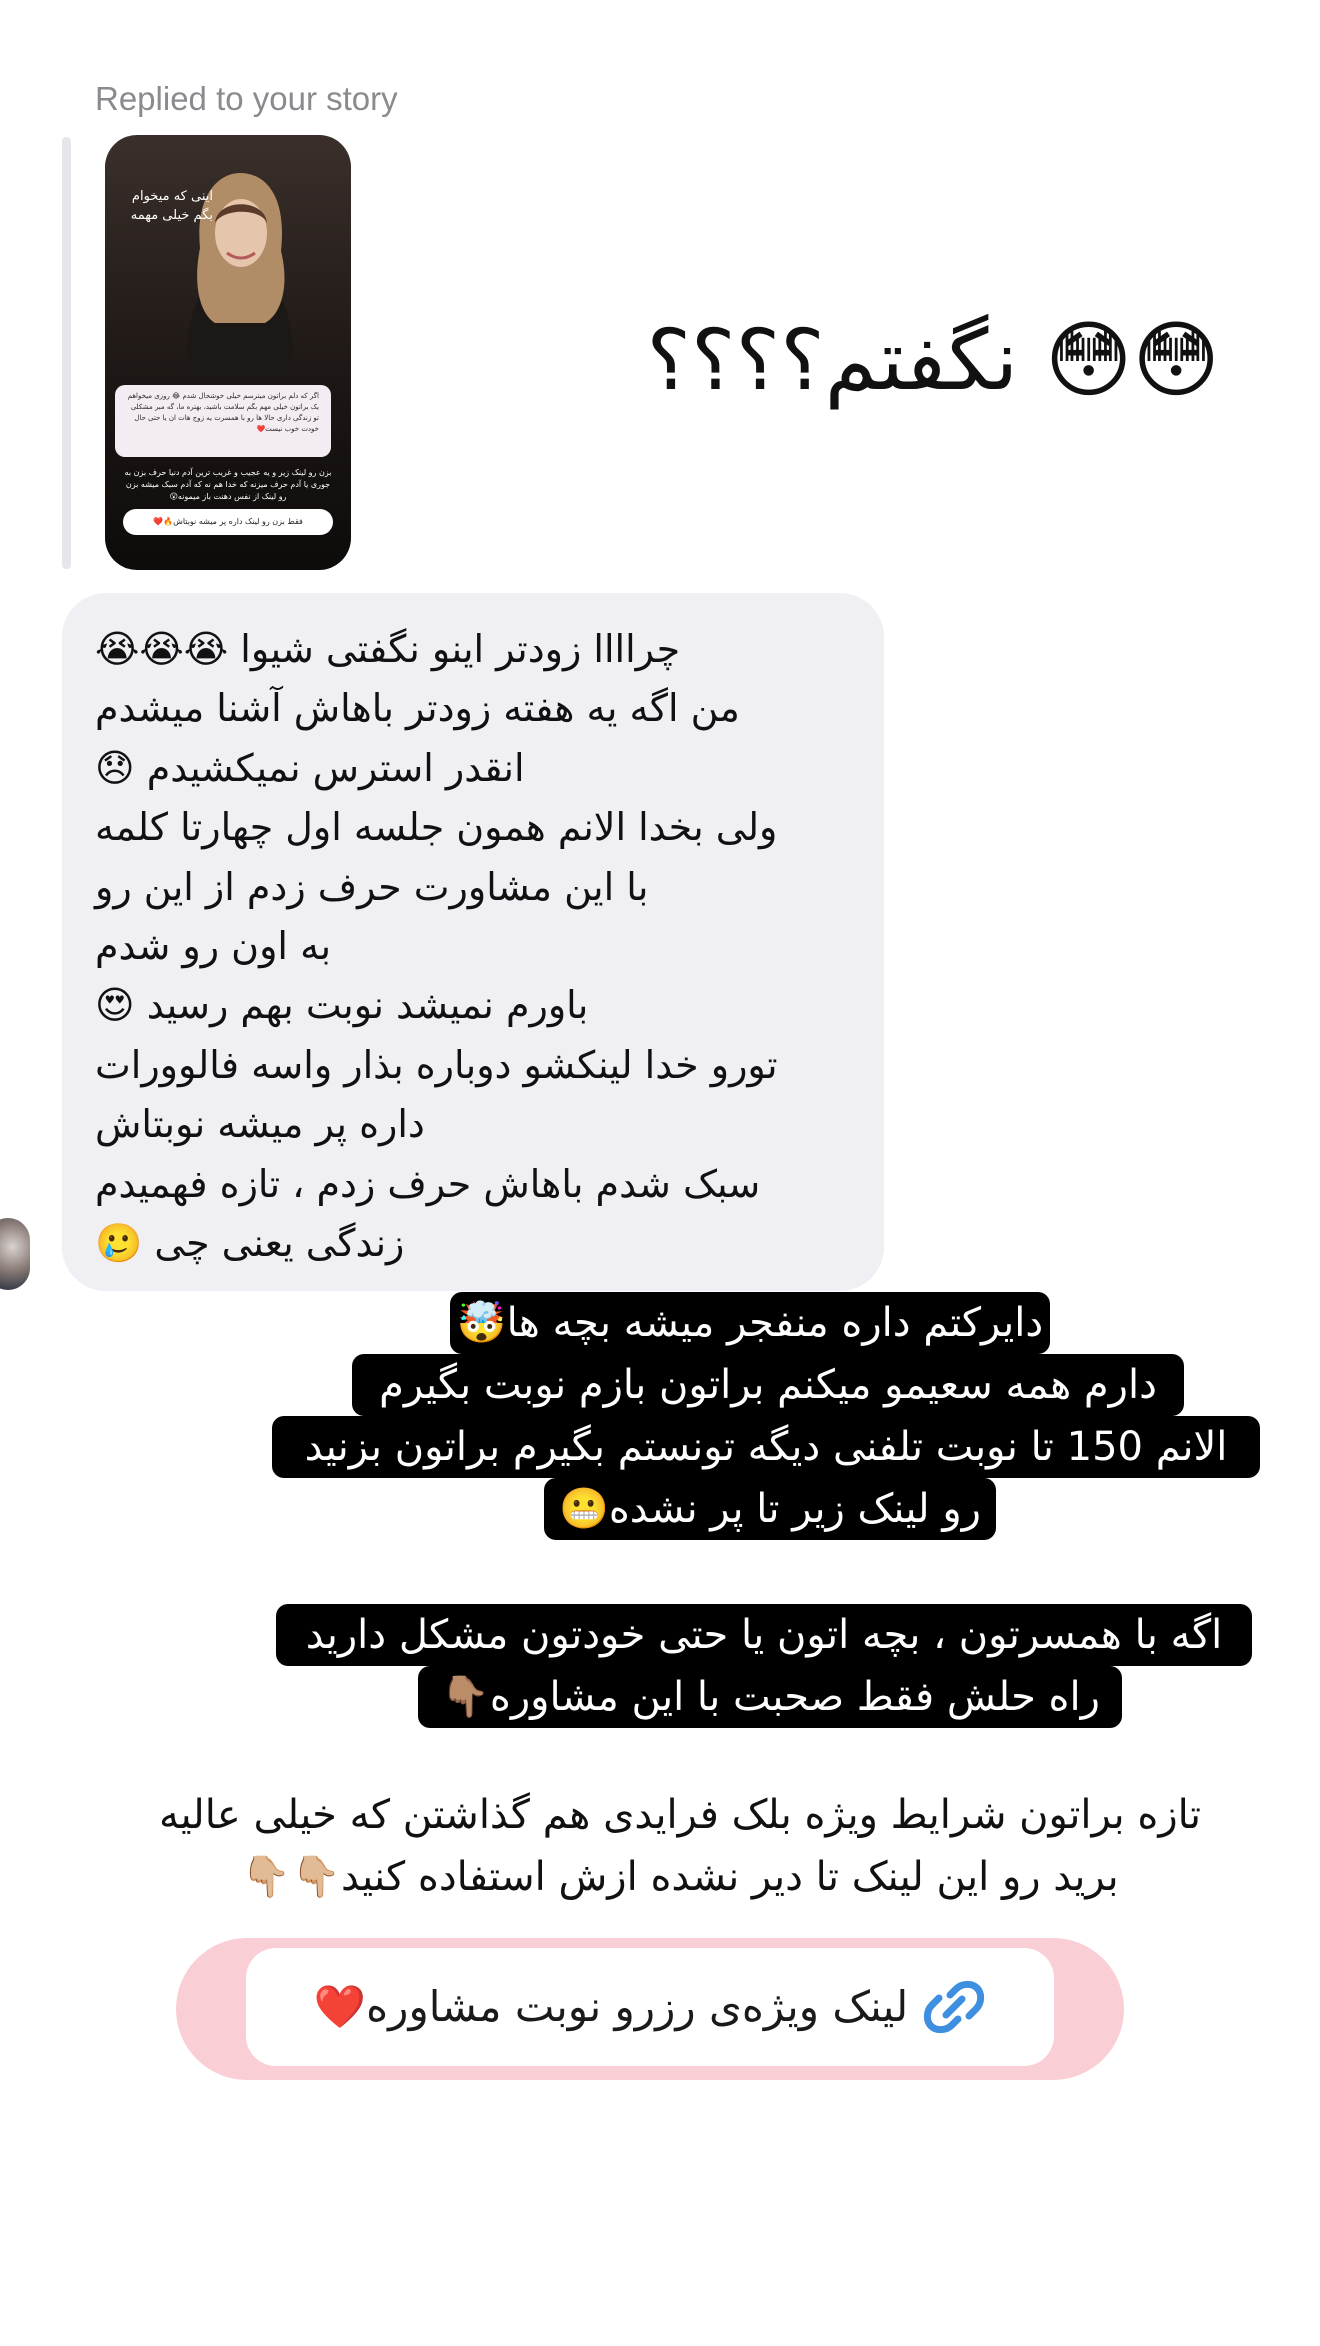 Image resolution: width=1320 pixels, height=2346 pixels. I want to click on story-heading: اینی که میخوام بگم خیلی مهمه, so click(171, 206).